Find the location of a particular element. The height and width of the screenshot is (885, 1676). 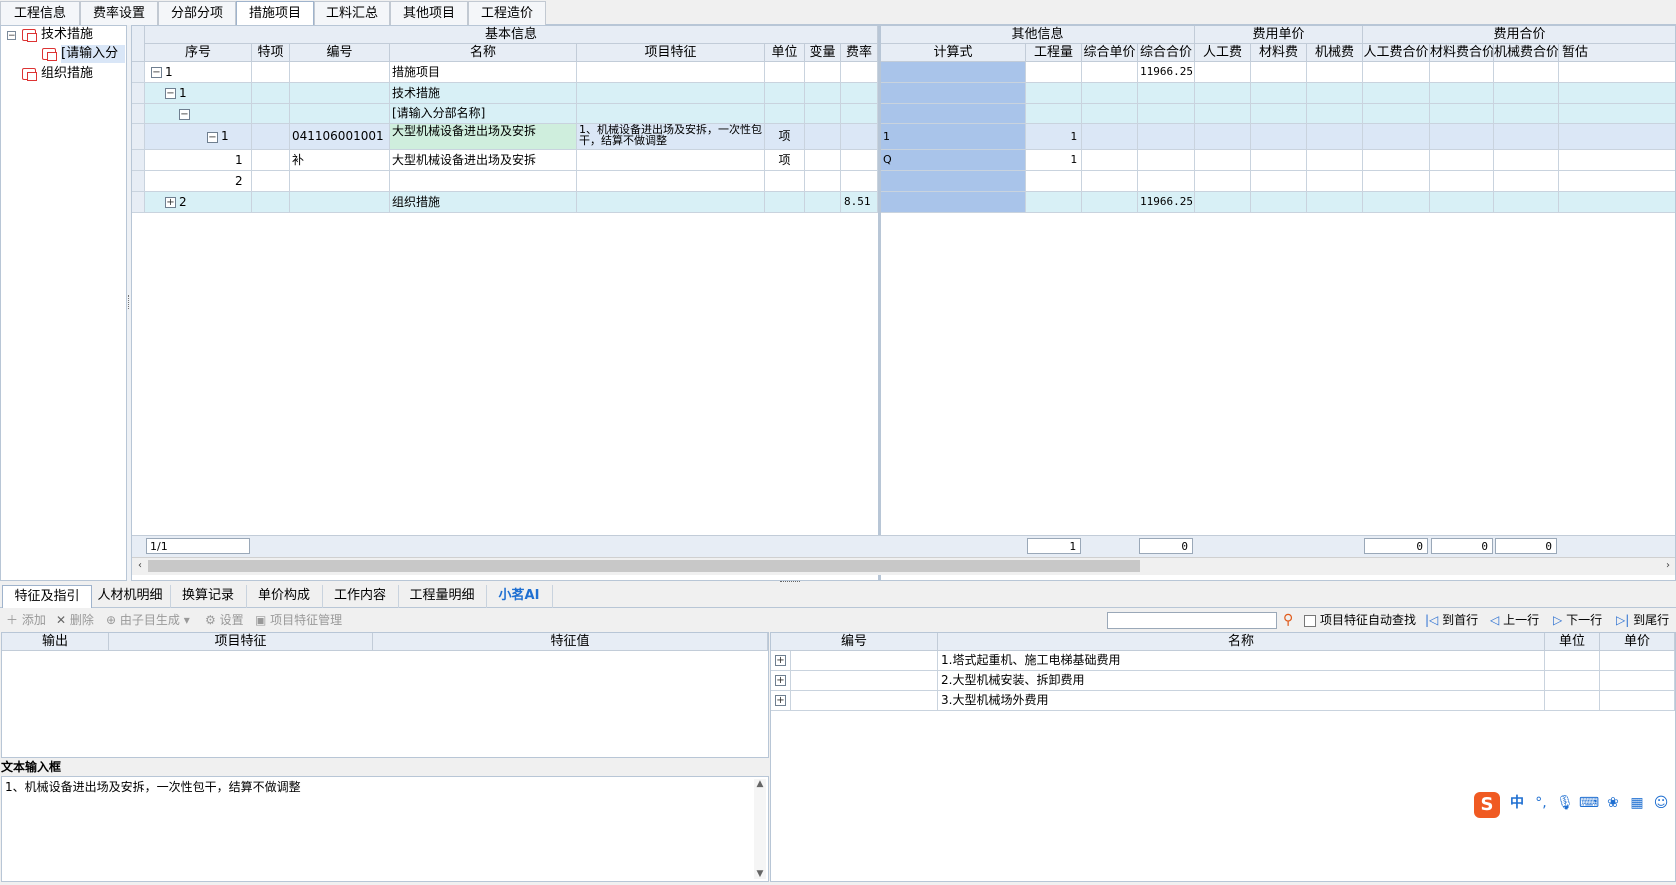

name-cell: 措施项目 is located at coordinates (483, 72).